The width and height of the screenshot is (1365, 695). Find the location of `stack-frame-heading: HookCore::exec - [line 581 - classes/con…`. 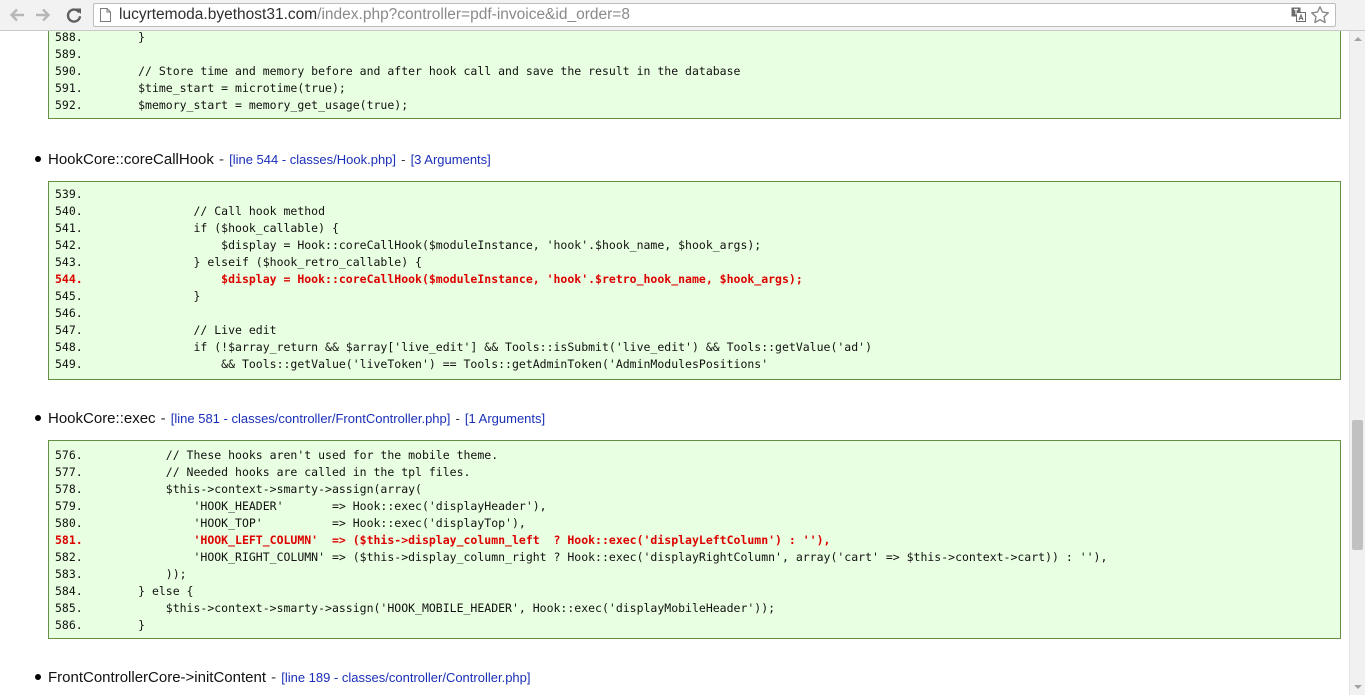

stack-frame-heading: HookCore::exec - [line 581 - classes/con… is located at coordinates (290, 418).